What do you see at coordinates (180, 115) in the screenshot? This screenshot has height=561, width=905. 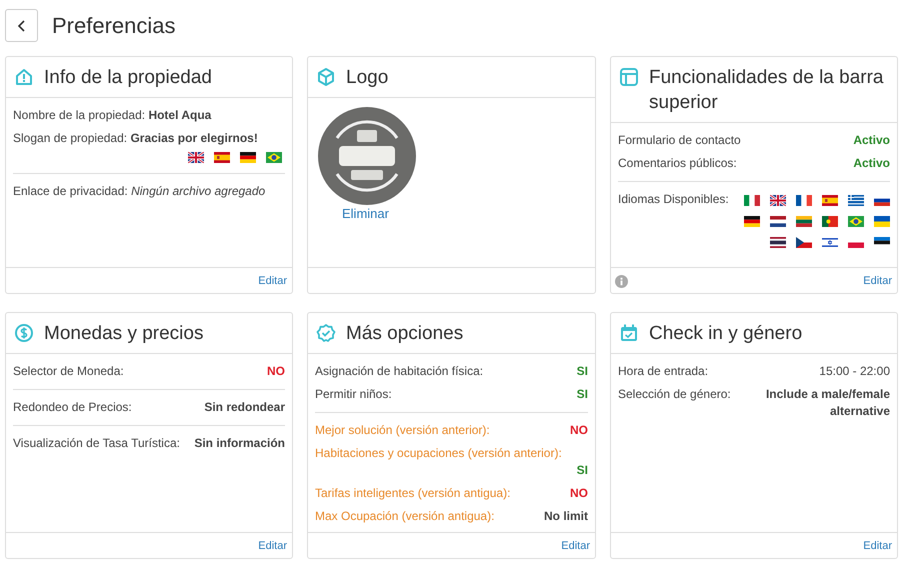 I see `field-value: Hotel Aqua` at bounding box center [180, 115].